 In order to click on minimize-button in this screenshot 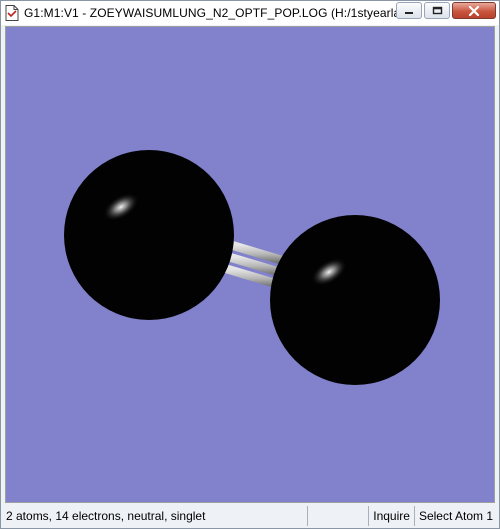, I will do `click(409, 10)`.